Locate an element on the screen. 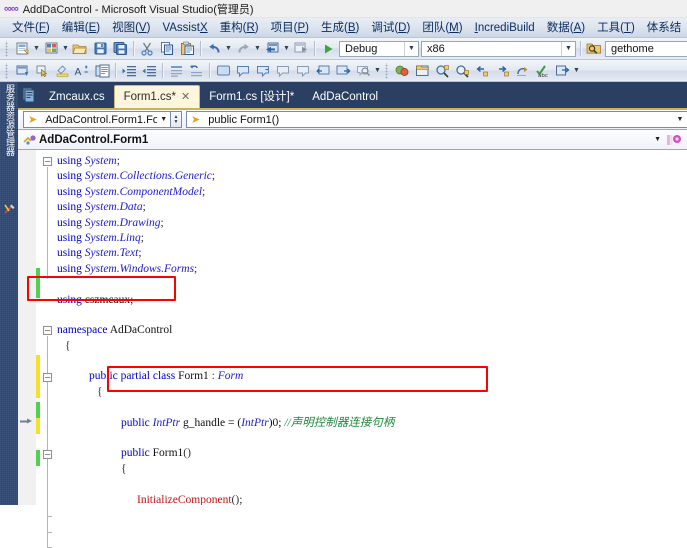 The image size is (687, 548). start-debugging-icon is located at coordinates (328, 48).